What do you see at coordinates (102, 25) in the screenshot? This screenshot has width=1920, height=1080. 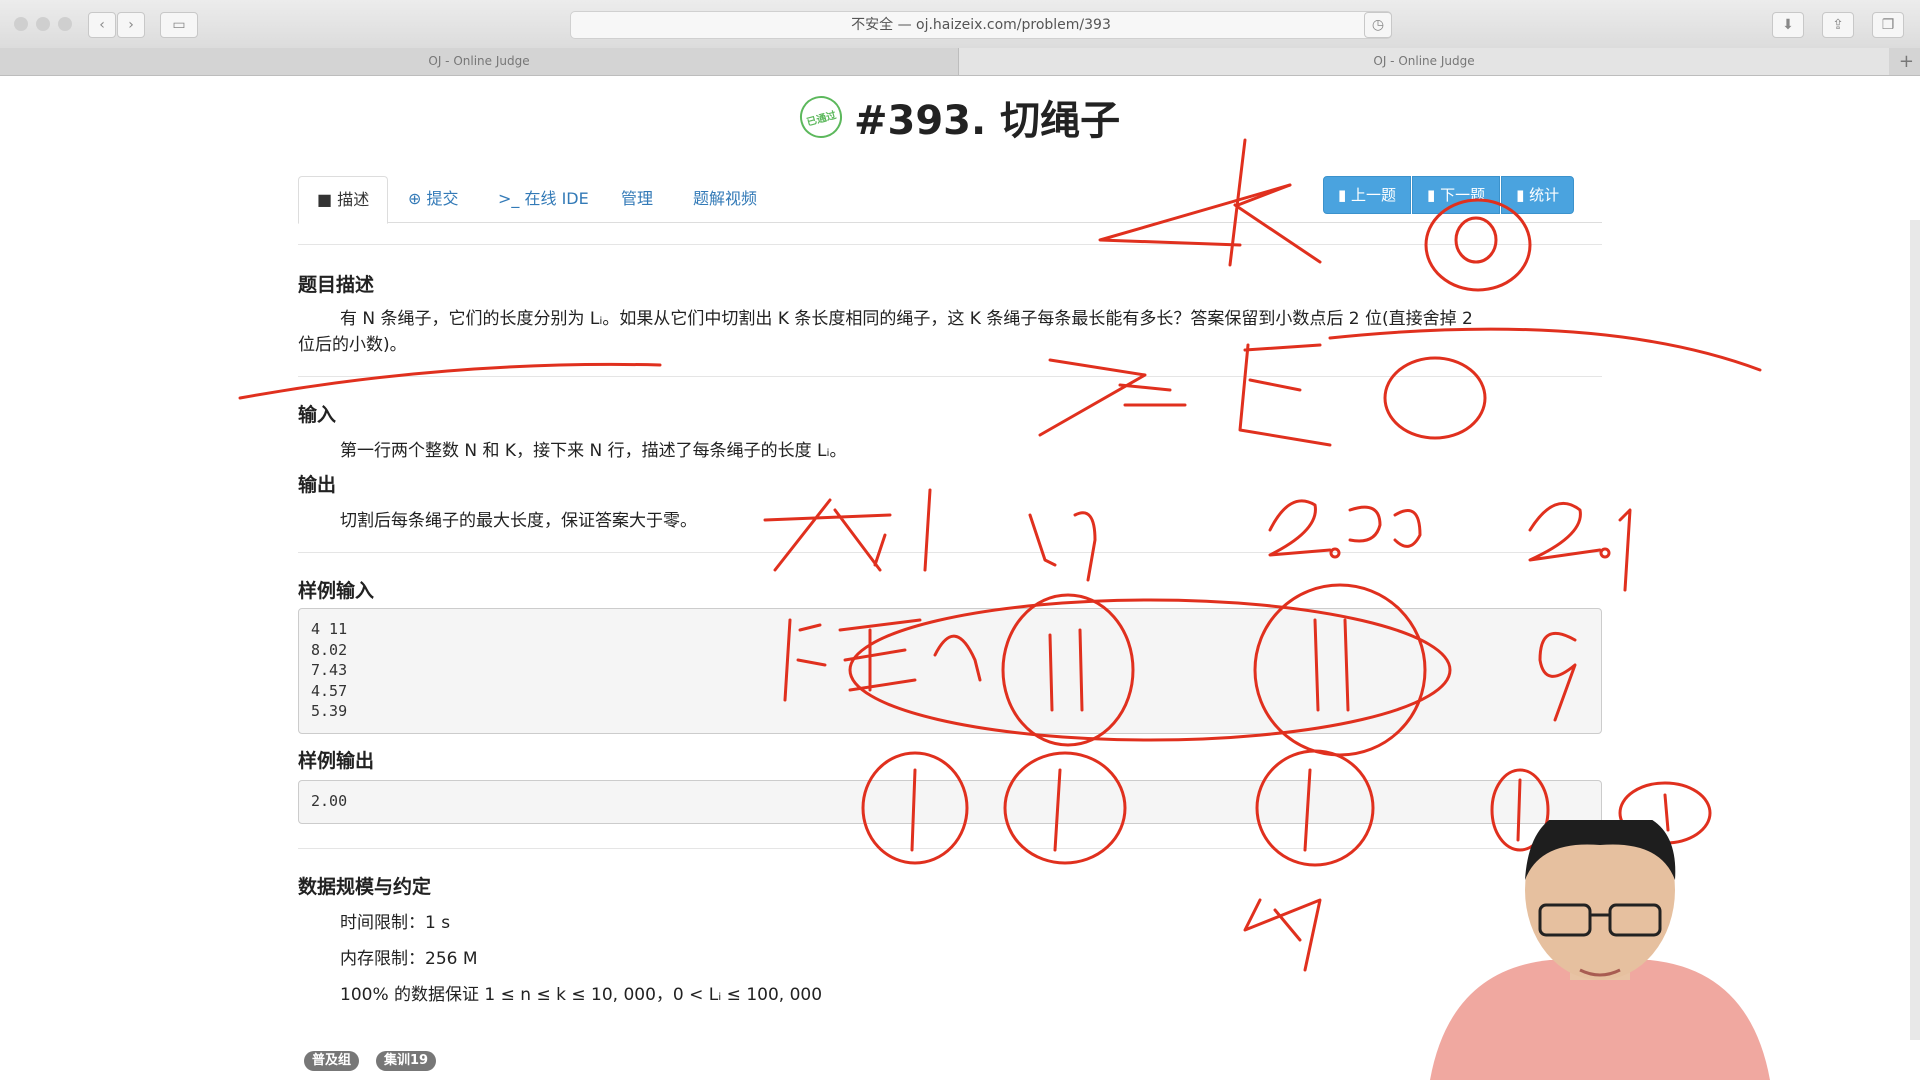 I see `back-arrow-icon: ‹` at bounding box center [102, 25].